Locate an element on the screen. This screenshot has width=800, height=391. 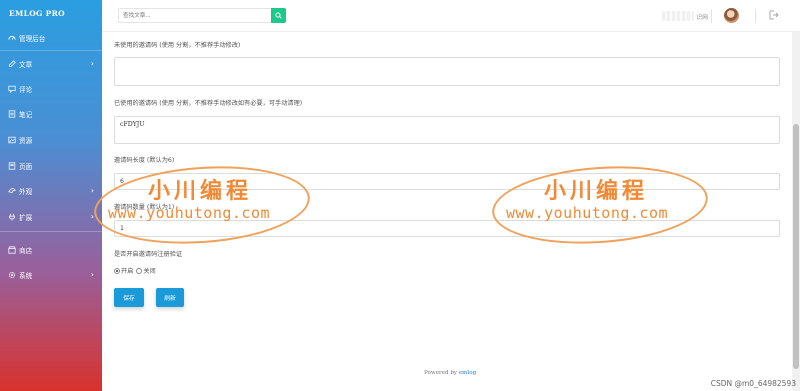
save-button: 保存 is located at coordinates (129, 297).